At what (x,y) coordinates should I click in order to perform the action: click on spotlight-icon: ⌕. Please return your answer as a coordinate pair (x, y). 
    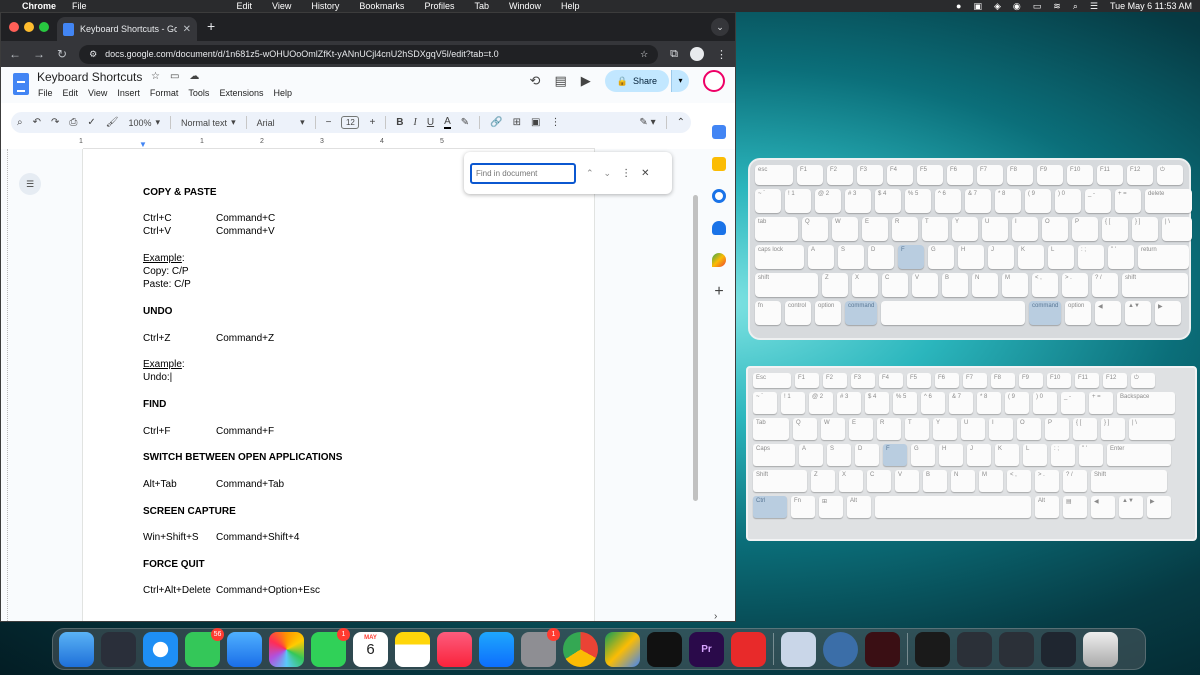
    Looking at the image, I should click on (1075, 6).